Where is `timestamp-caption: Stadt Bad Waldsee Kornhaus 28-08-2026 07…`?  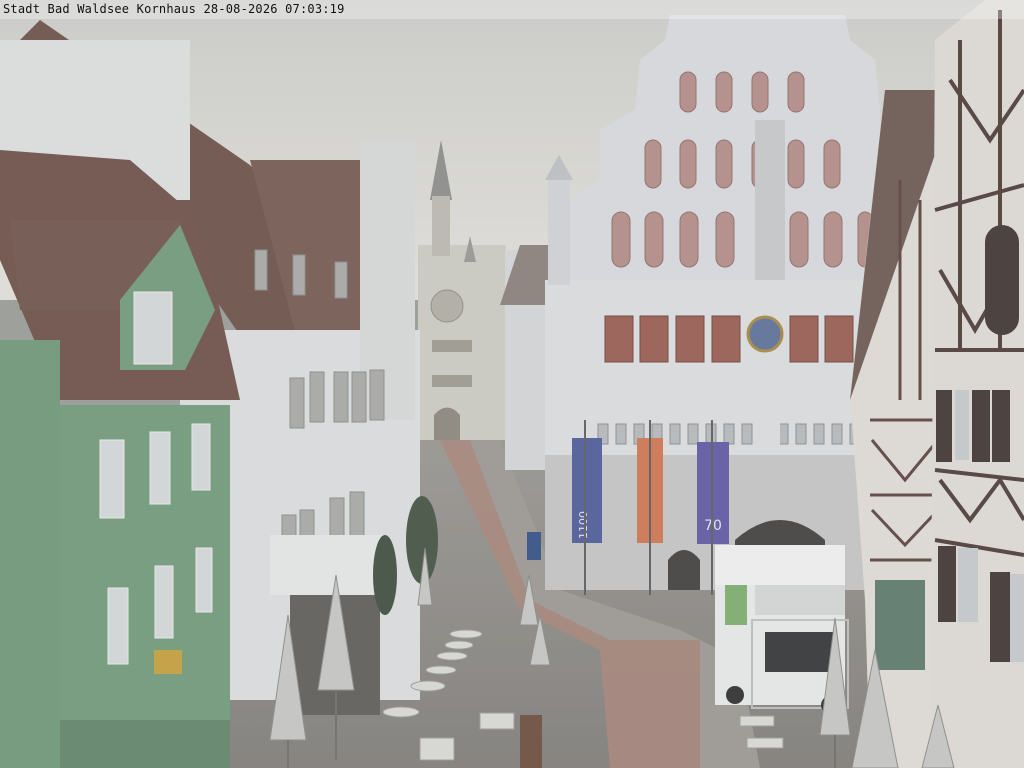 timestamp-caption: Stadt Bad Waldsee Kornhaus 28-08-2026 07… is located at coordinates (174, 9).